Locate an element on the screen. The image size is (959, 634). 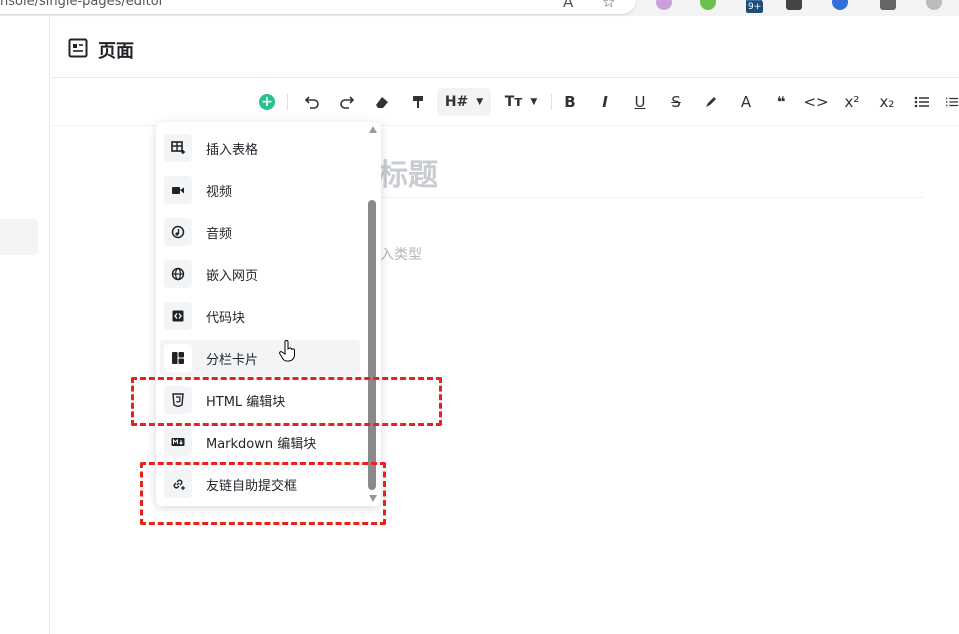
sidebar is located at coordinates (25, 325).